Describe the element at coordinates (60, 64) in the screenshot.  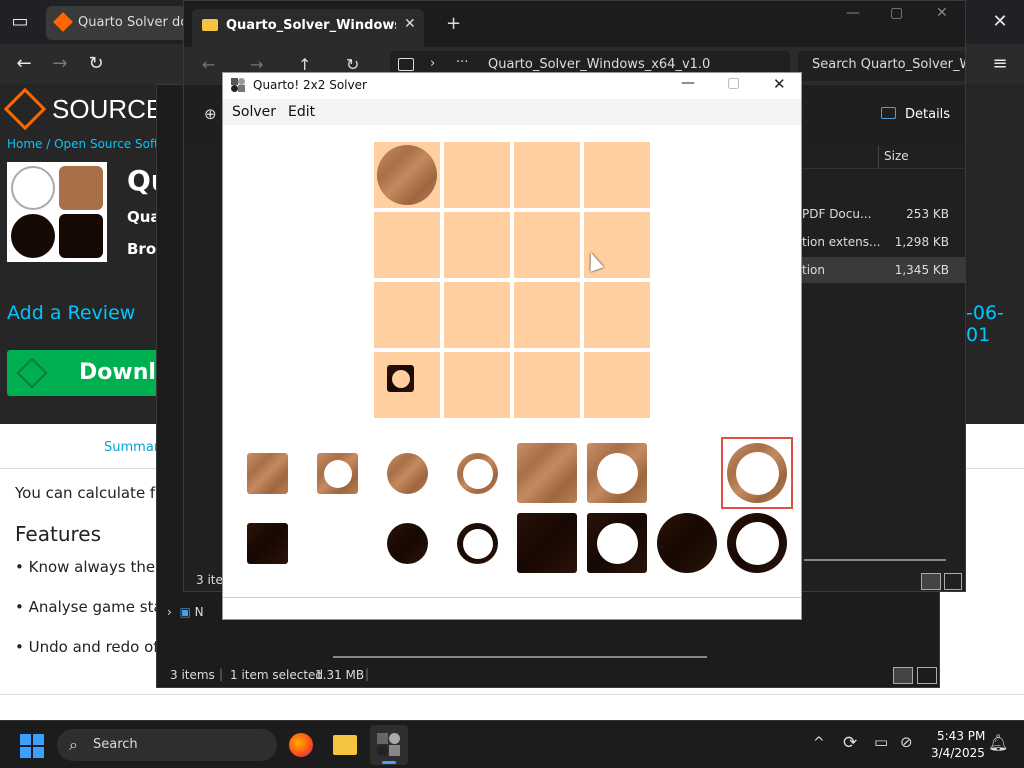
I see `forward-arrow-icon: →` at that location.